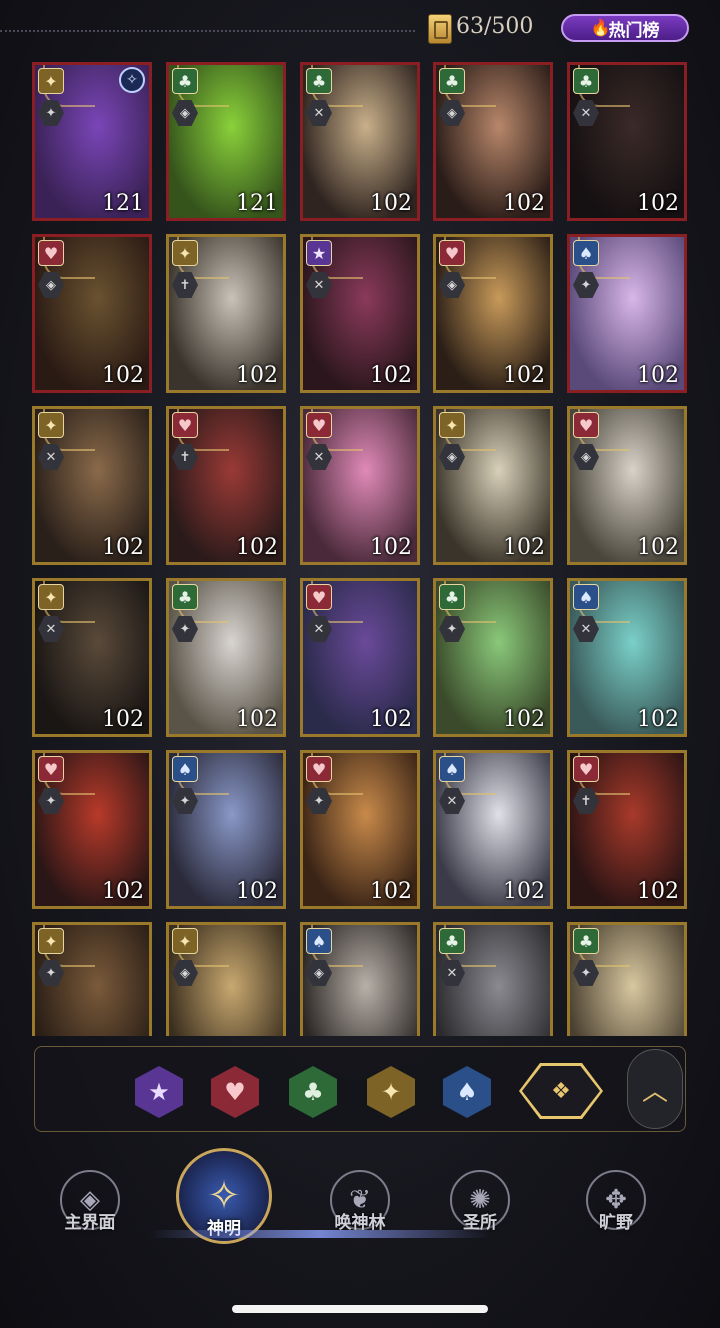  What do you see at coordinates (493, 141) in the screenshot?
I see `god-card: ♣ ◈ 102` at bounding box center [493, 141].